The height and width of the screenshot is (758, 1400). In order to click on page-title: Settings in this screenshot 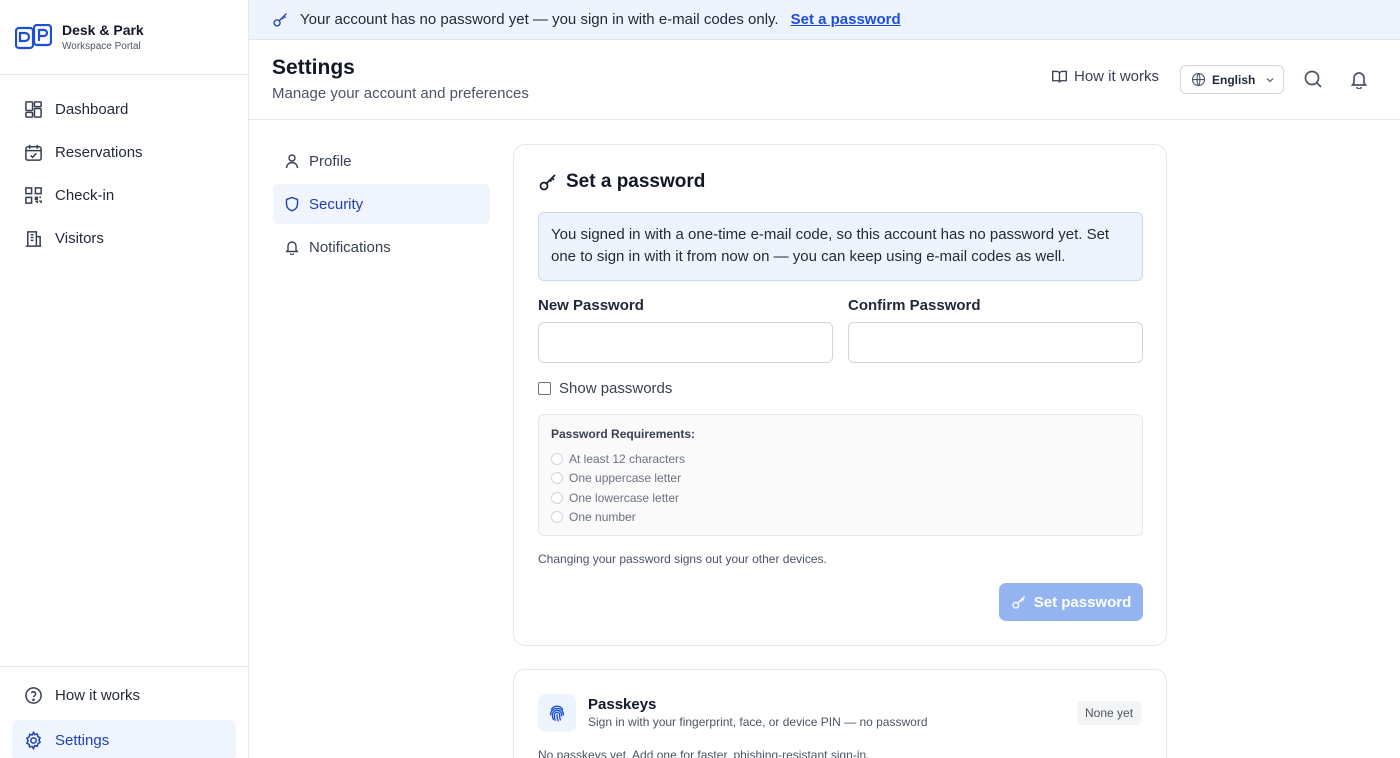, I will do `click(313, 67)`.